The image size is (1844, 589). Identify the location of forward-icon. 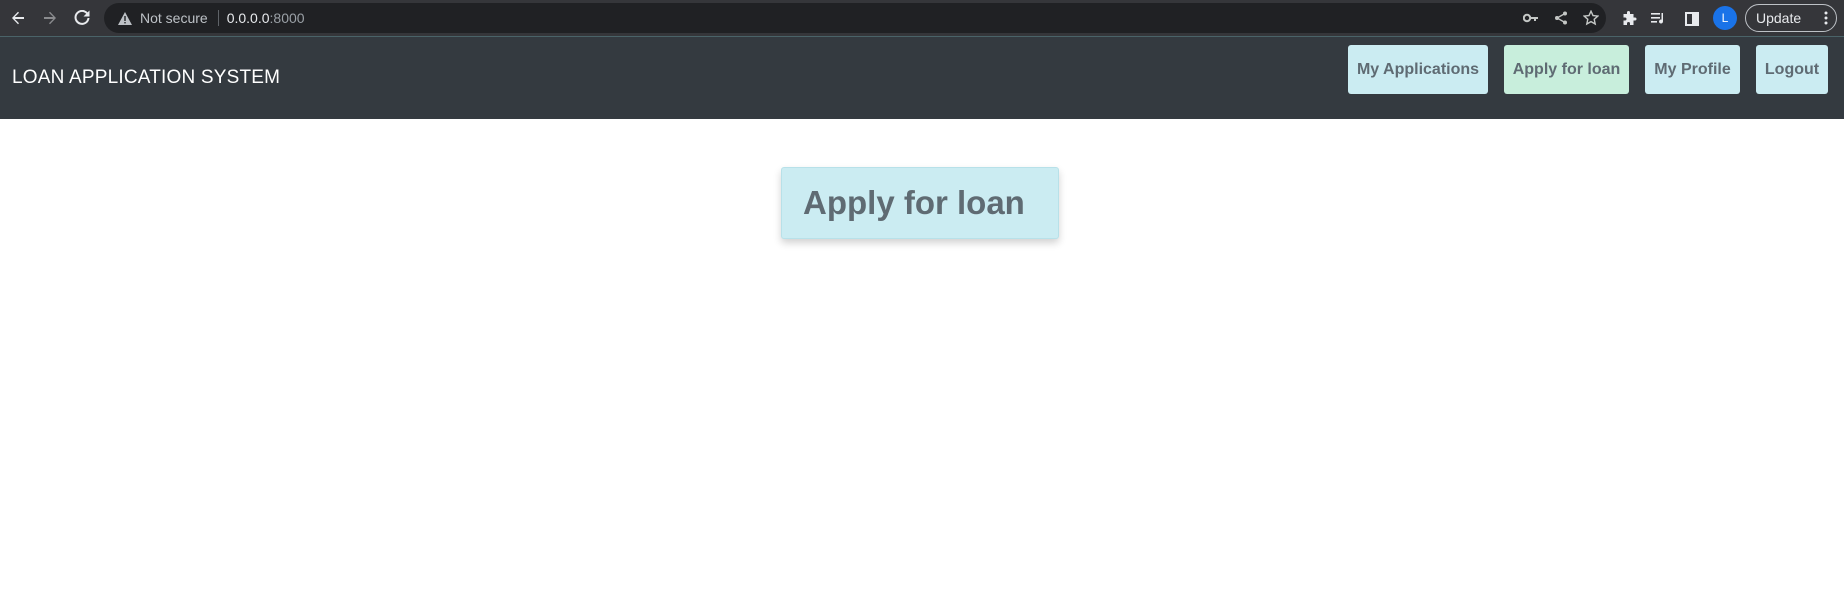
(50, 18).